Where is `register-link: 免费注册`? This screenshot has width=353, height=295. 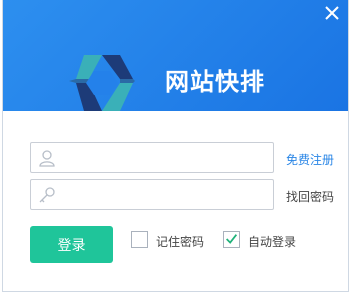
register-link: 免费注册 is located at coordinates (310, 159).